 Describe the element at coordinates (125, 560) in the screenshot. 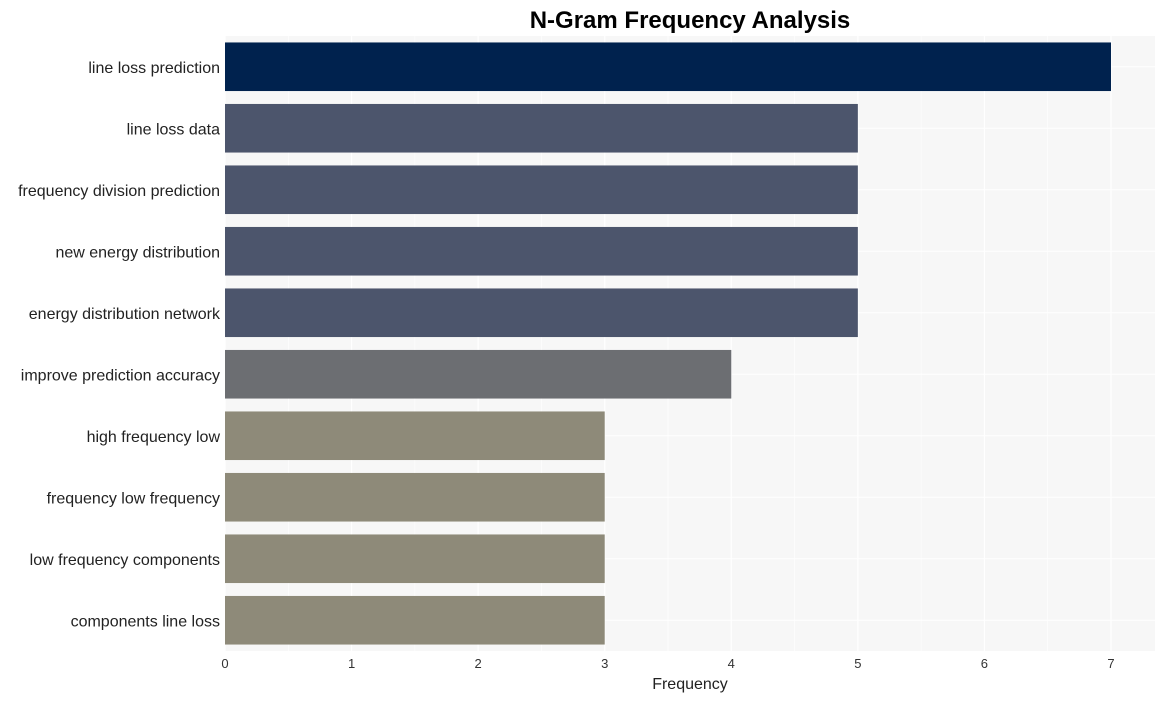

I see `y-tick-label: low frequency components` at that location.